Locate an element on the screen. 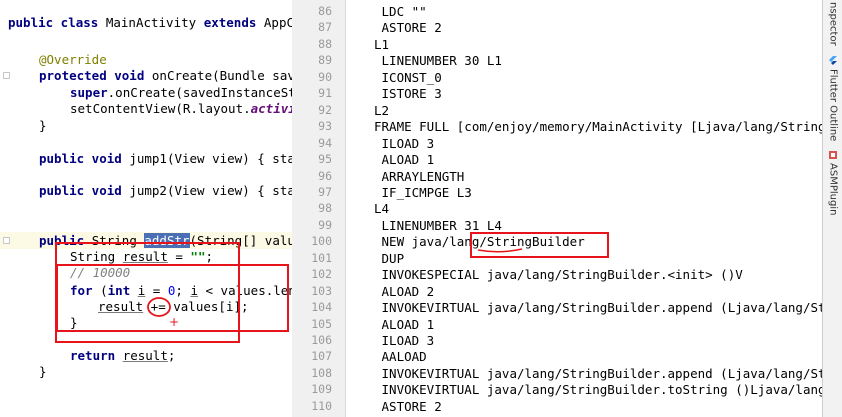 The width and height of the screenshot is (842, 417). bytecode-line: LINENUMBER 30 L1 is located at coordinates (438, 61).